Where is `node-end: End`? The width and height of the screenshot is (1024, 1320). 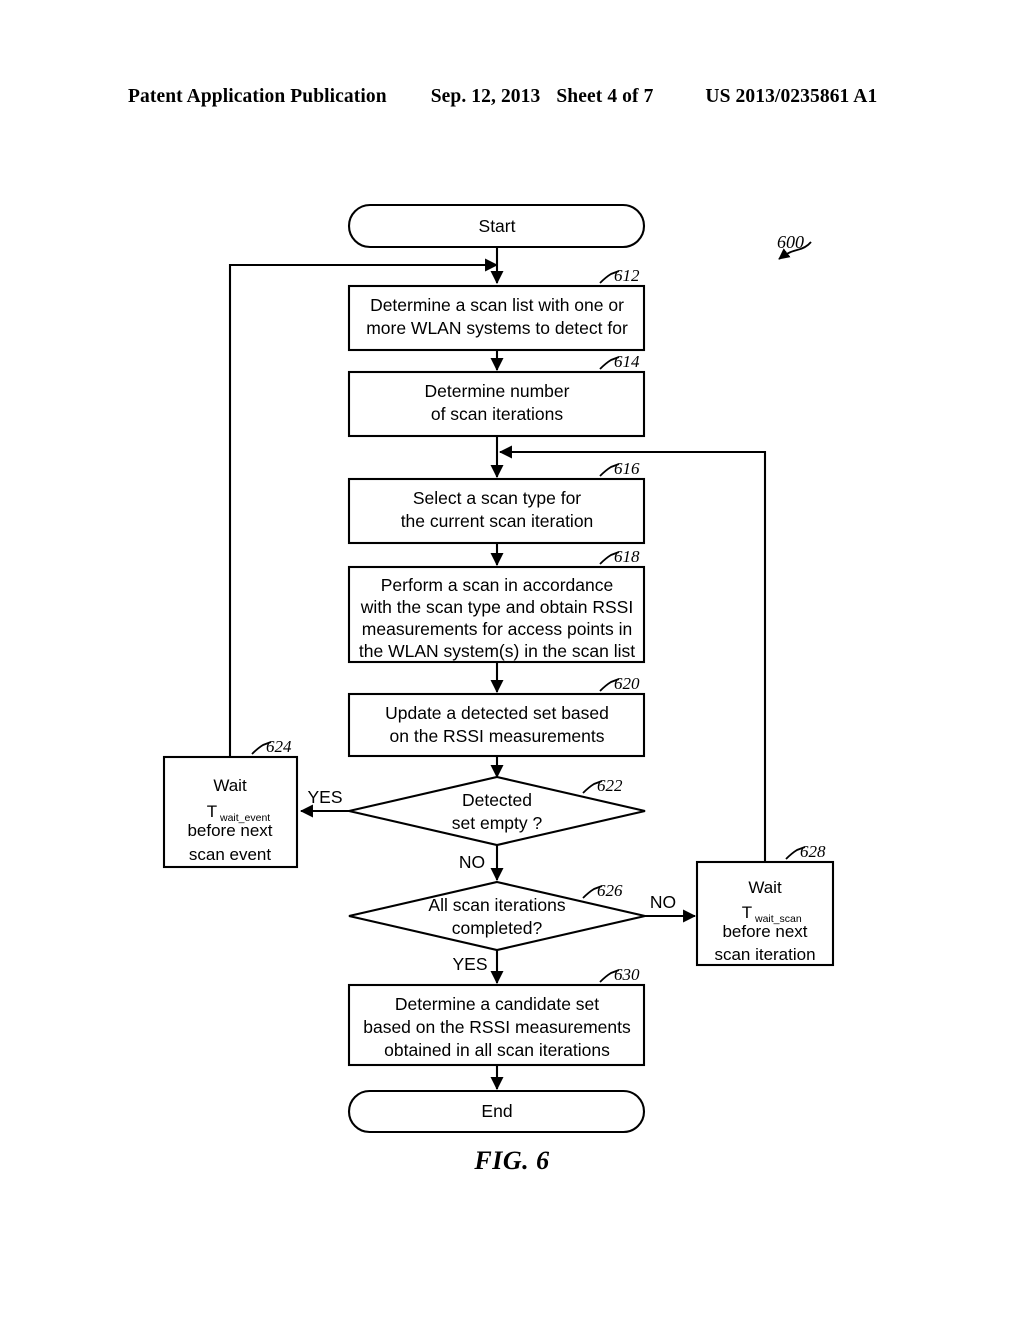 node-end: End is located at coordinates (496, 1111).